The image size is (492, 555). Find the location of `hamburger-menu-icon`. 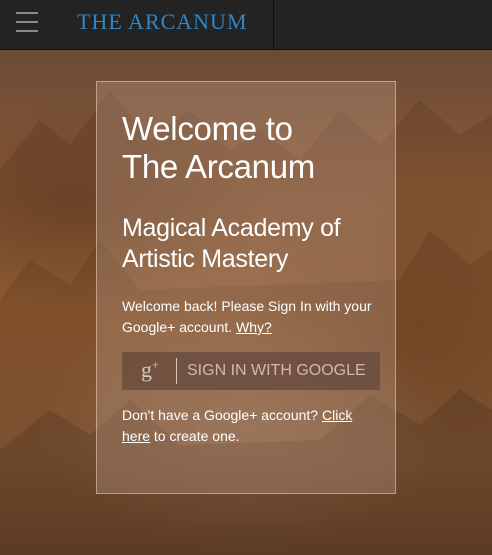

hamburger-menu-icon is located at coordinates (27, 22).